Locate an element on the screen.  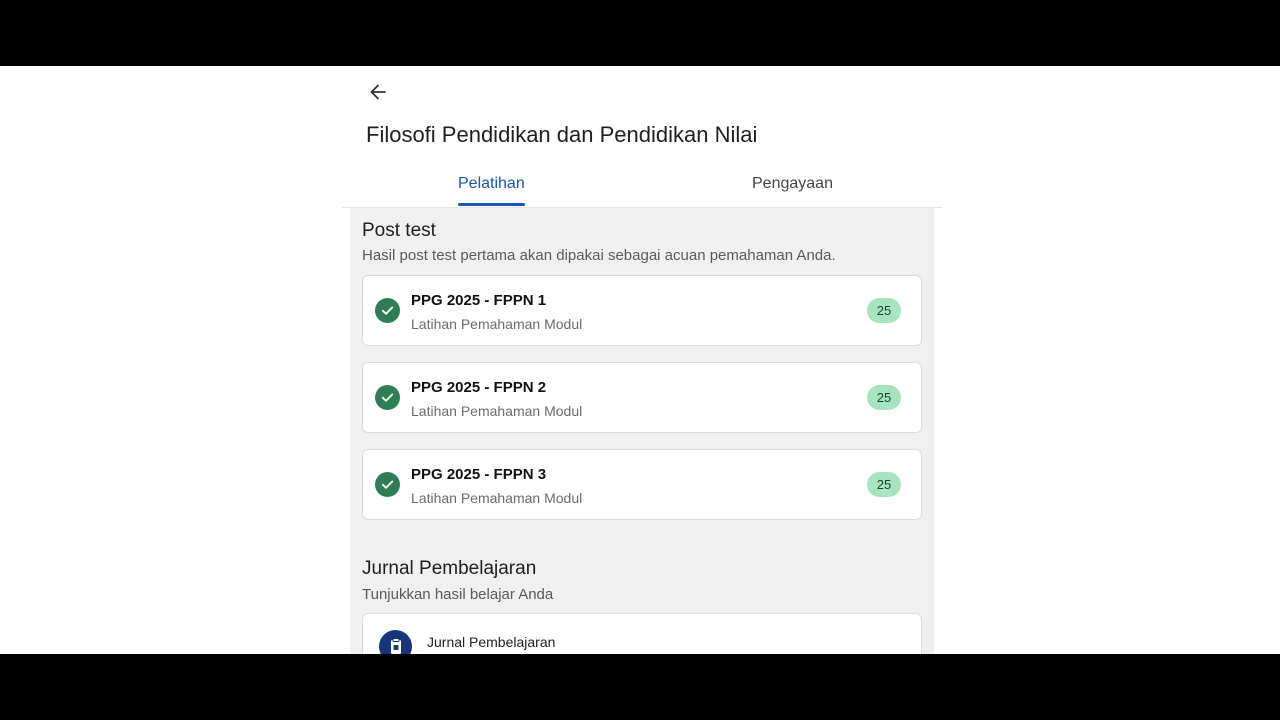
tab-bar: Pelatihan Pengayaan is located at coordinates (642, 187).